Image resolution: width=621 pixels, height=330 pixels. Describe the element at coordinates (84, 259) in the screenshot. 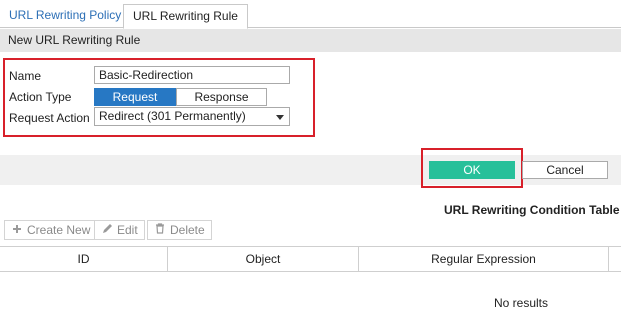

I see `column-header-id: ID` at that location.